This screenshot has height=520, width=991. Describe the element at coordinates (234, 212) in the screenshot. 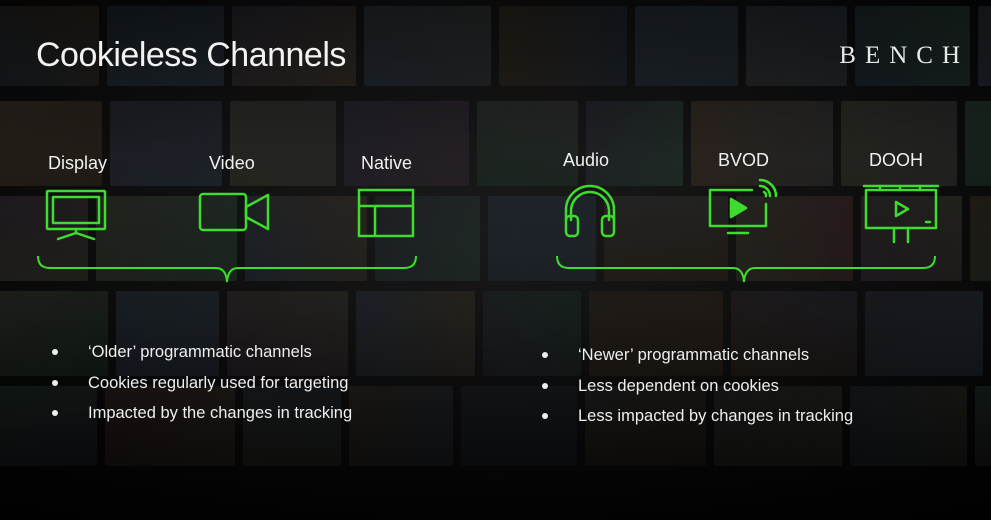

I see `video-camera-icon` at that location.